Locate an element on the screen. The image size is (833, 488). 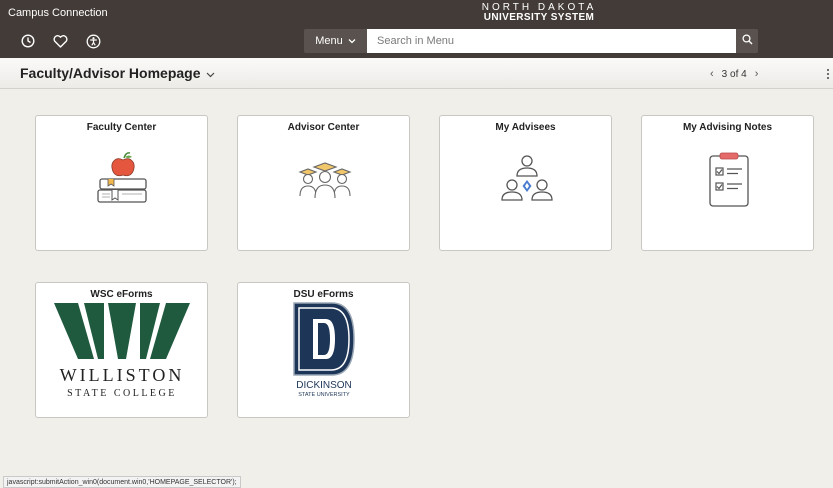
people-network-icon is located at coordinates (527, 181).